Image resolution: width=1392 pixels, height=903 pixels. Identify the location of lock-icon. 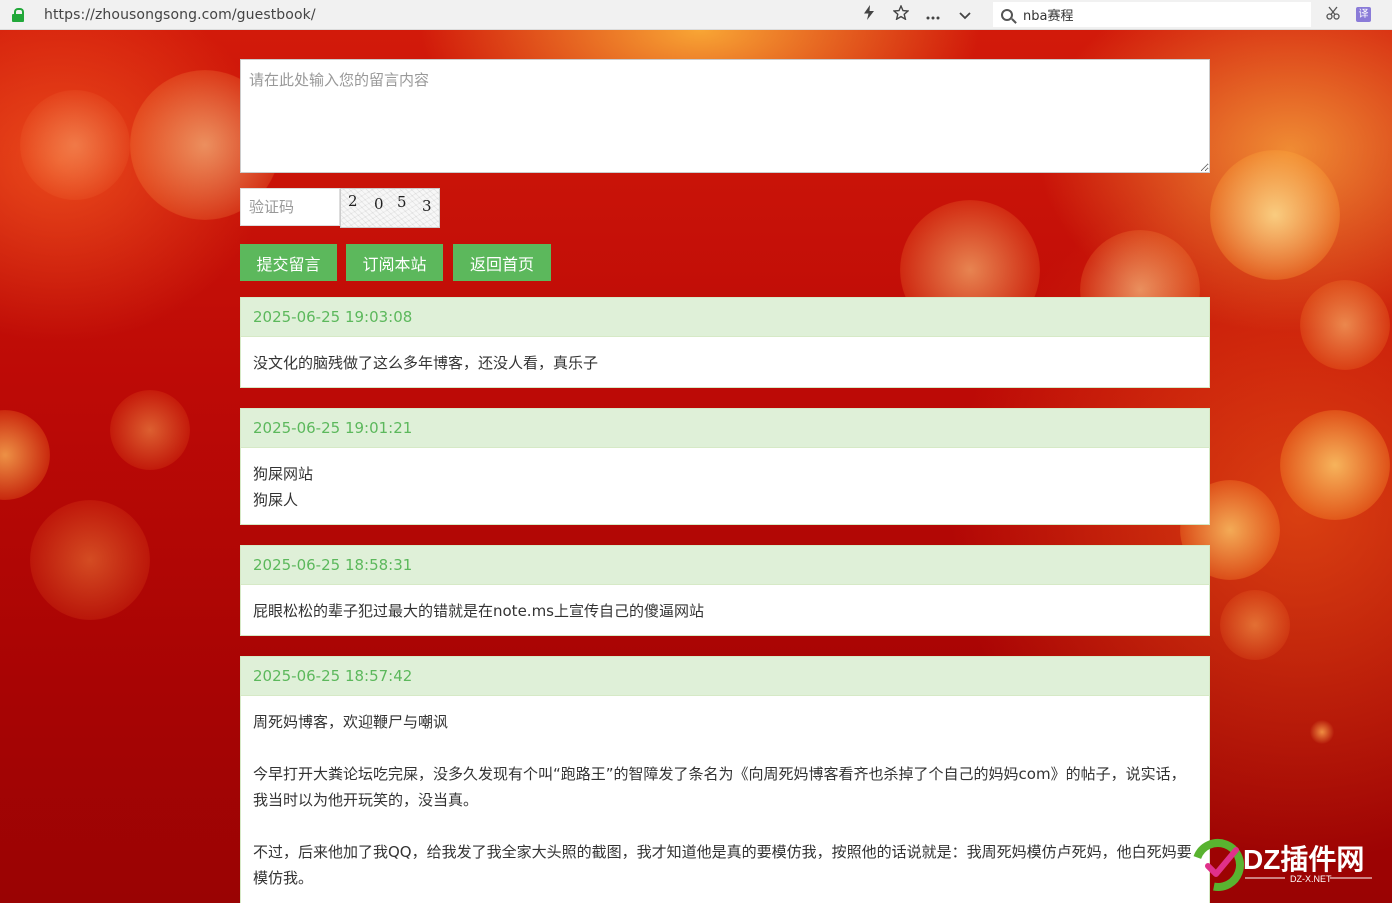
(18, 14).